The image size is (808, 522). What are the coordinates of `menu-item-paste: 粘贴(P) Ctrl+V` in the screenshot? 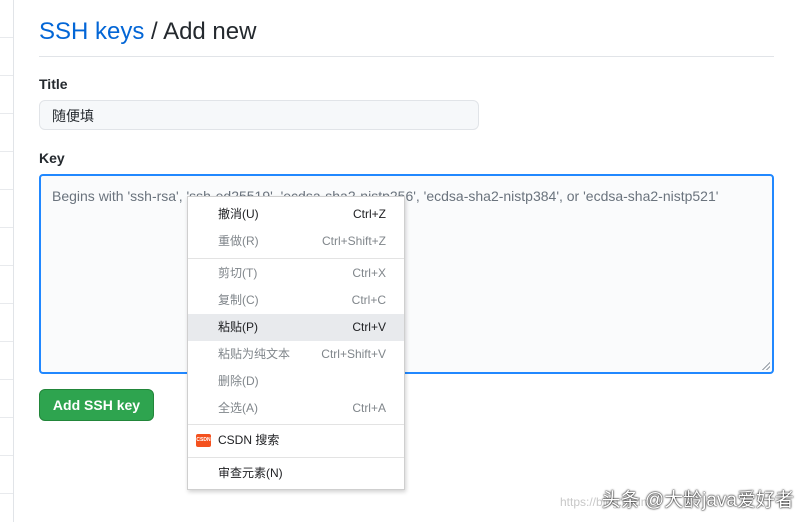 It's located at (296, 327).